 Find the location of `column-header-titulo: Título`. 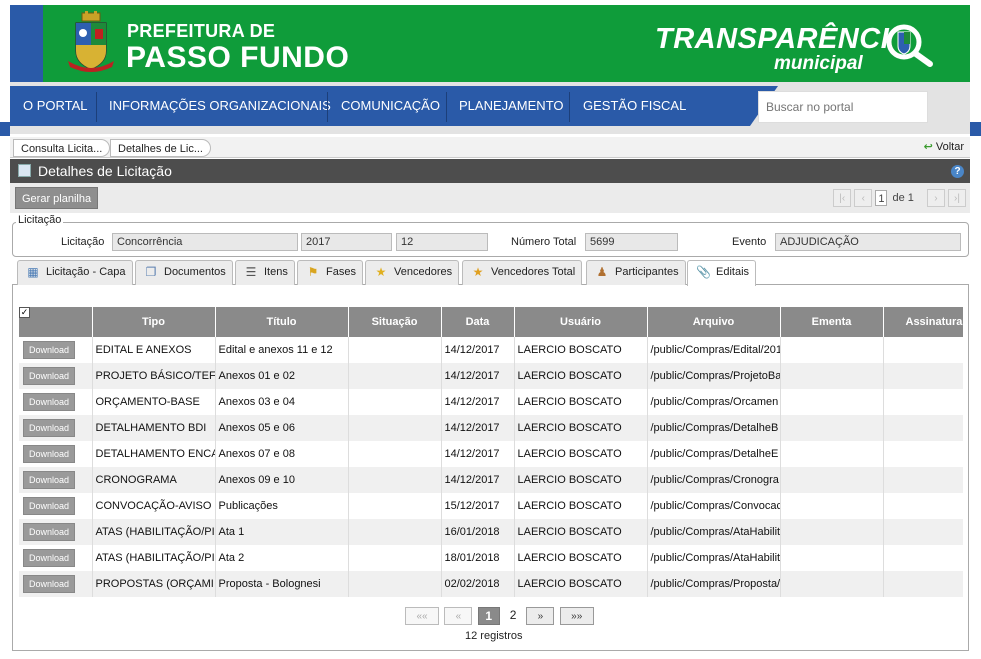

column-header-titulo: Título is located at coordinates (282, 322).